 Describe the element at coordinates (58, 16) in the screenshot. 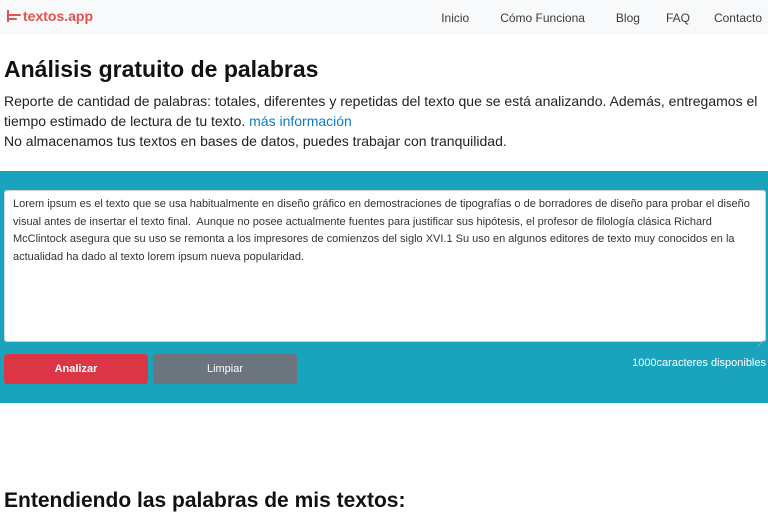

I see `brand-name: textos.app` at that location.